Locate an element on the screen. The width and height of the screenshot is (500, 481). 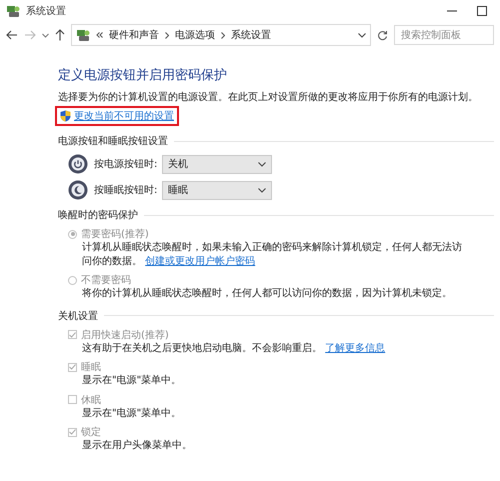
option-label: 睡眠 is located at coordinates (91, 367).